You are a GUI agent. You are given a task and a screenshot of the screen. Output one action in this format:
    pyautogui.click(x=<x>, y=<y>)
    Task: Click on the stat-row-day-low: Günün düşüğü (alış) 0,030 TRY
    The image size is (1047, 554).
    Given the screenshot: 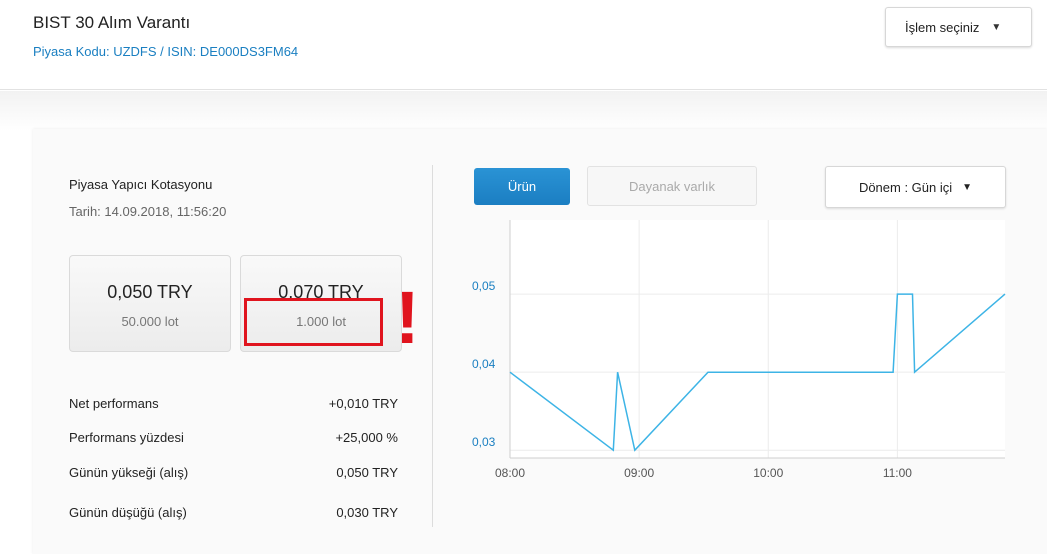 What is the action you would take?
    pyautogui.click(x=233, y=515)
    